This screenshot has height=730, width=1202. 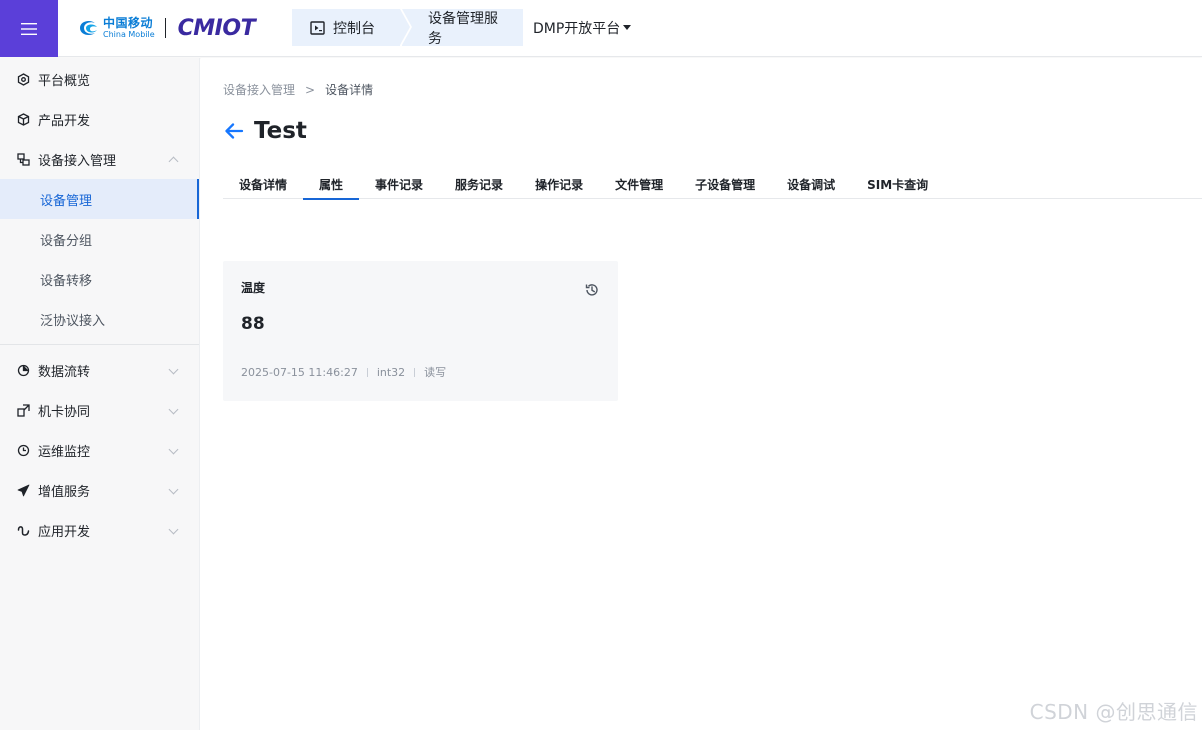 What do you see at coordinates (64, 492) in the screenshot?
I see `sidebar-item-label: 增值服务` at bounding box center [64, 492].